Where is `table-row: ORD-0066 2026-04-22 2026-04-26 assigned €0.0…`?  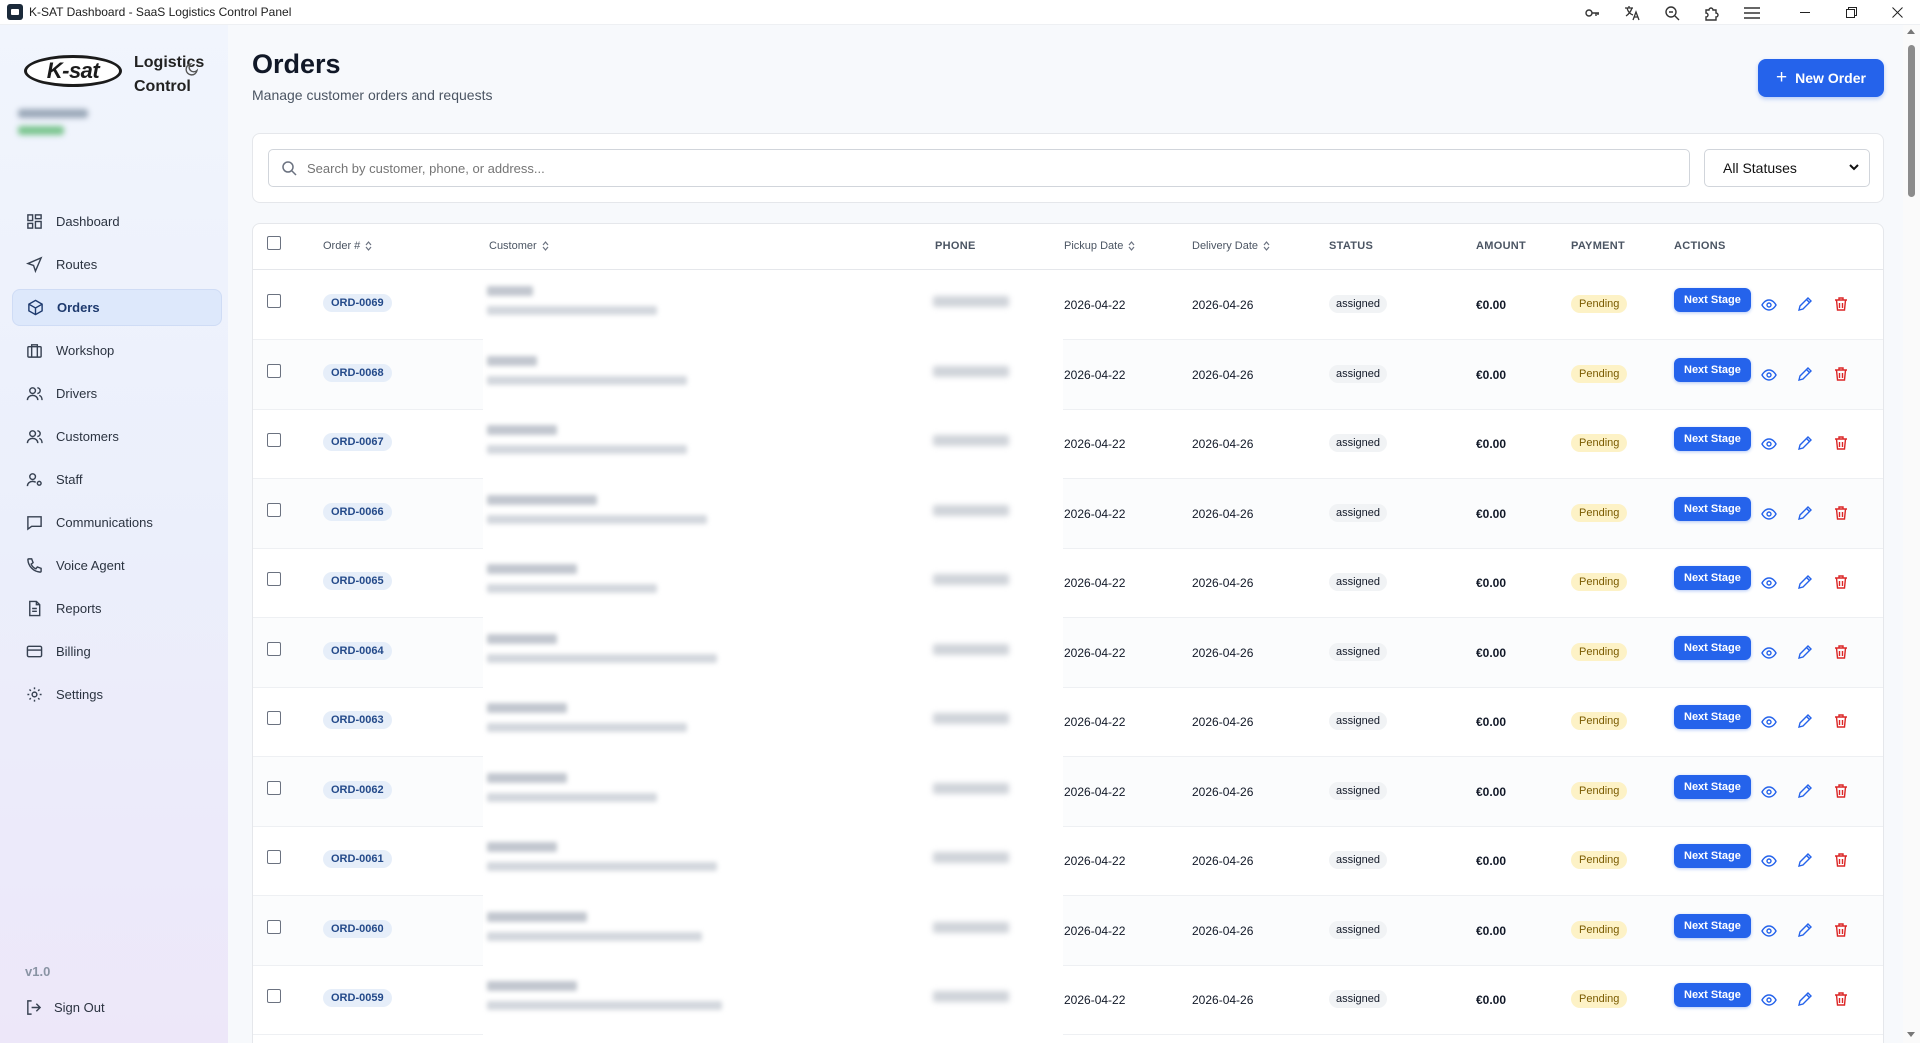 table-row: ORD-0066 2026-04-22 2026-04-26 assigned €0.0… is located at coordinates (1068, 513).